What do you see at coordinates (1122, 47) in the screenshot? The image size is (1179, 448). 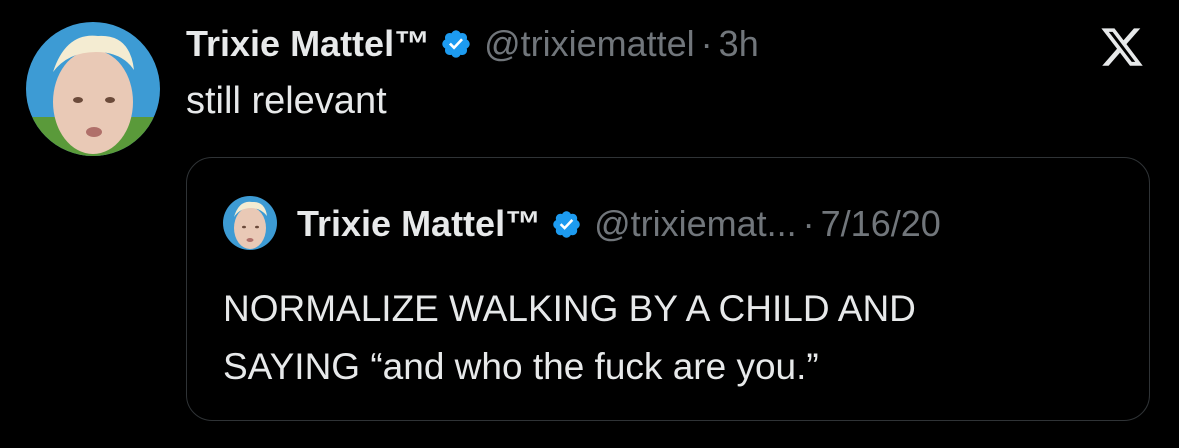 I see `x-logo-icon` at bounding box center [1122, 47].